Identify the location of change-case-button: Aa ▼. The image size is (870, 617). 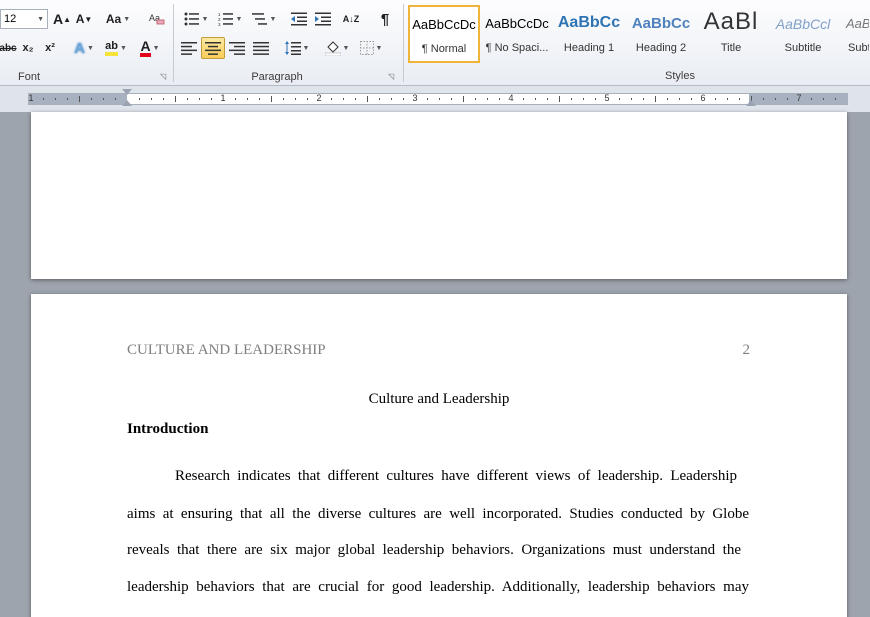
(118, 19).